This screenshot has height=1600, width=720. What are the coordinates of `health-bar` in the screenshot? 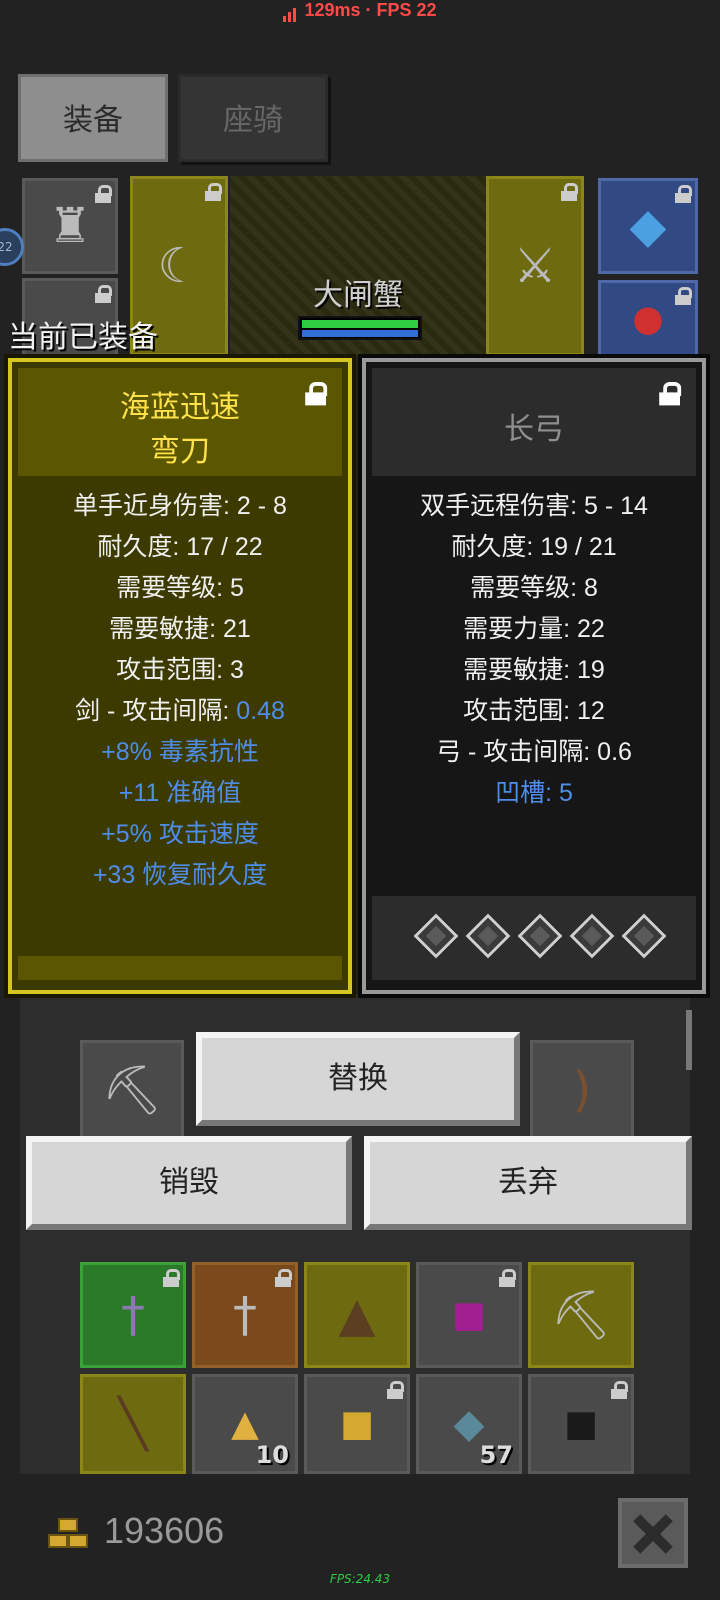 It's located at (360, 324).